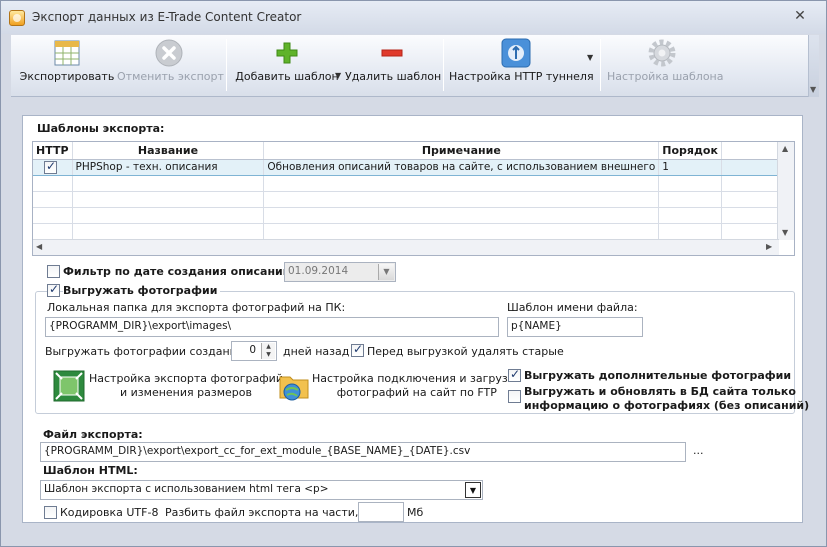  I want to click on export-photos-label: Выгружать фотографии, so click(142, 290).